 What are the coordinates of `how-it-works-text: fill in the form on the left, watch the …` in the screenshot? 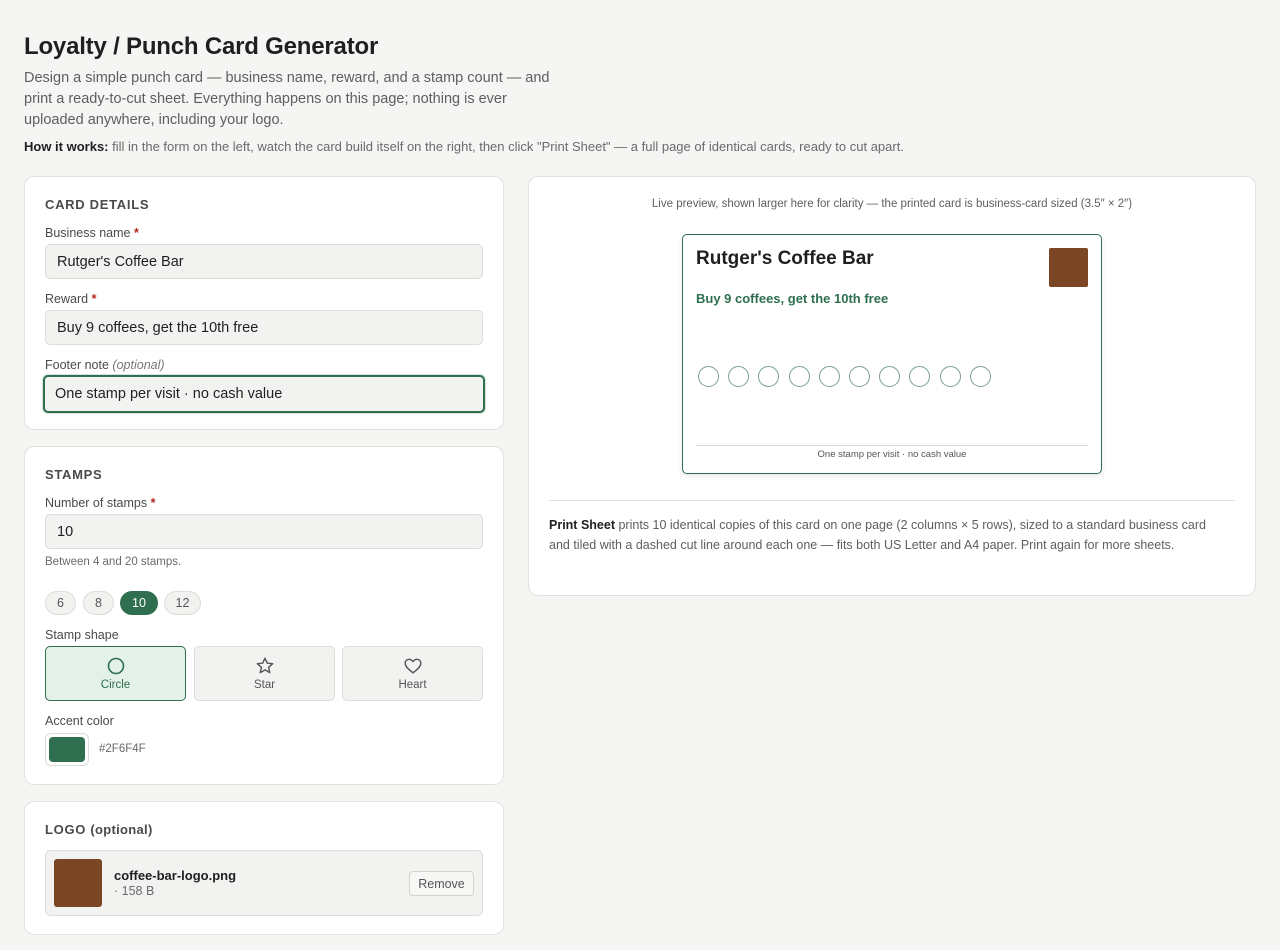 It's located at (506, 146).